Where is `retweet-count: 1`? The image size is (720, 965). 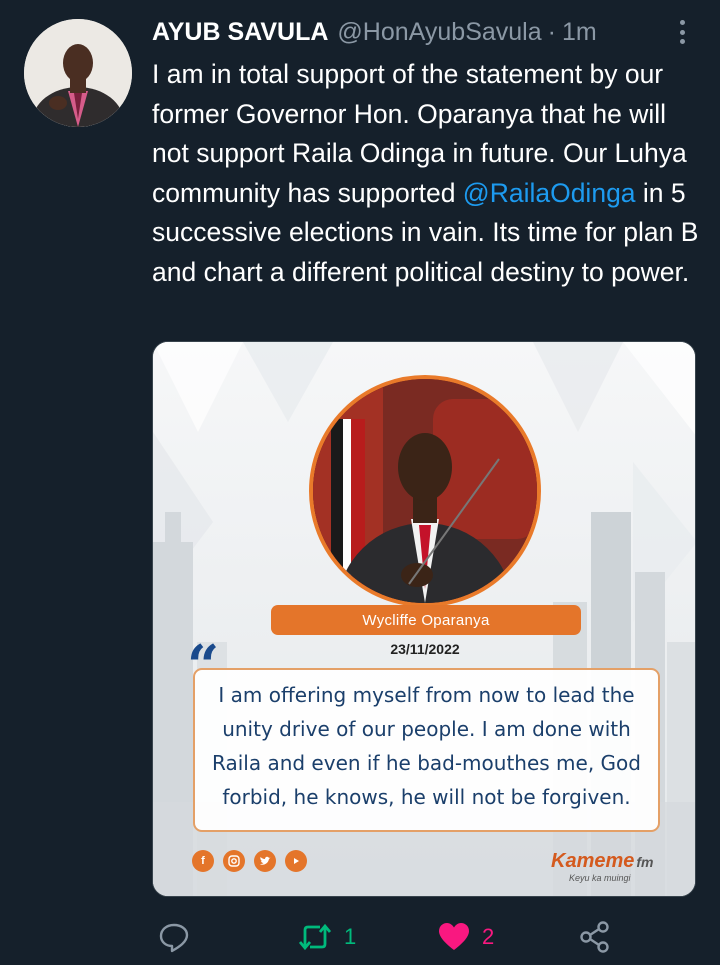
retweet-count: 1 is located at coordinates (350, 936).